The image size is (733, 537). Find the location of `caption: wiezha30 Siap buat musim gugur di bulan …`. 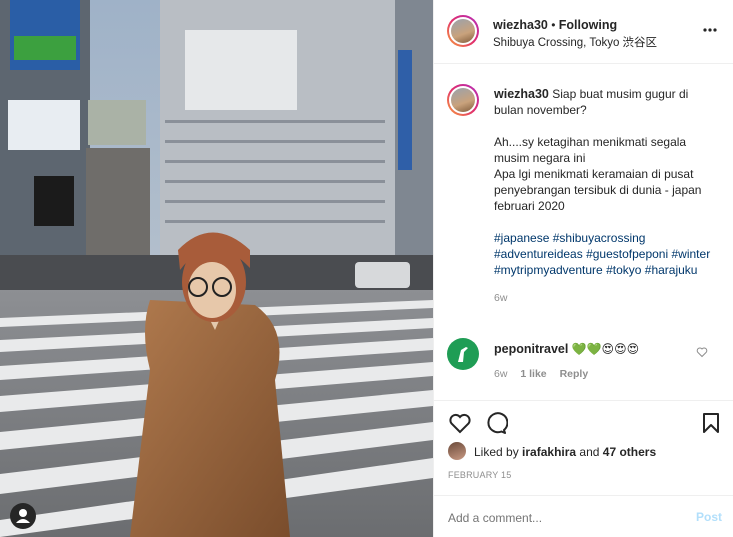

caption: wiezha30 Siap buat musim gugur di bulan … is located at coordinates (604, 196).